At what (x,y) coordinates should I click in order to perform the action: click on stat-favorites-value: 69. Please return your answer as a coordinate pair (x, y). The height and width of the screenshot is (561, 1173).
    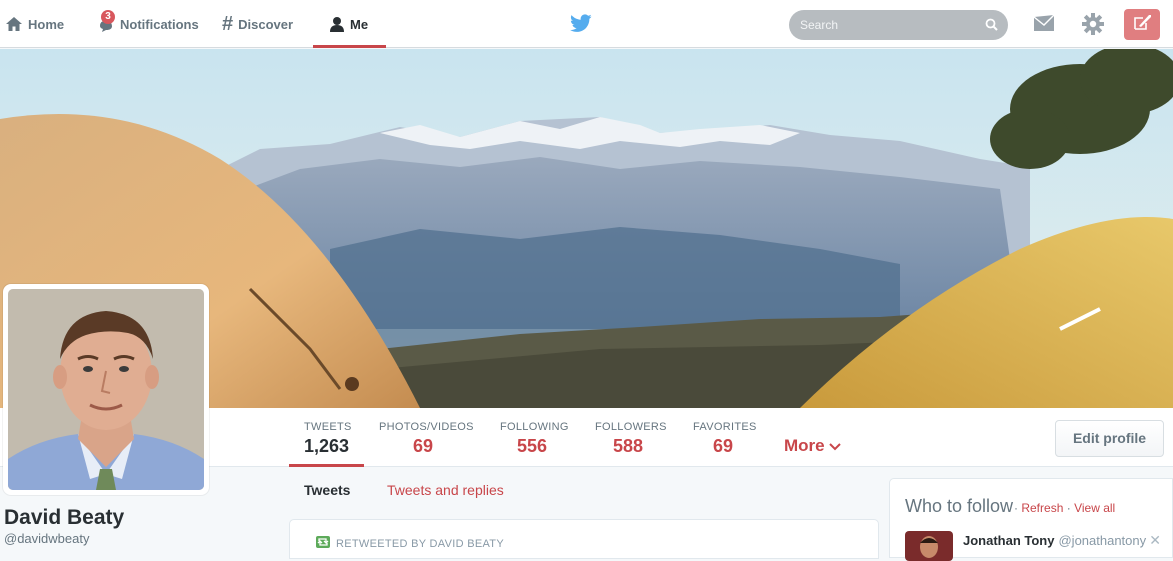
    Looking at the image, I should click on (723, 446).